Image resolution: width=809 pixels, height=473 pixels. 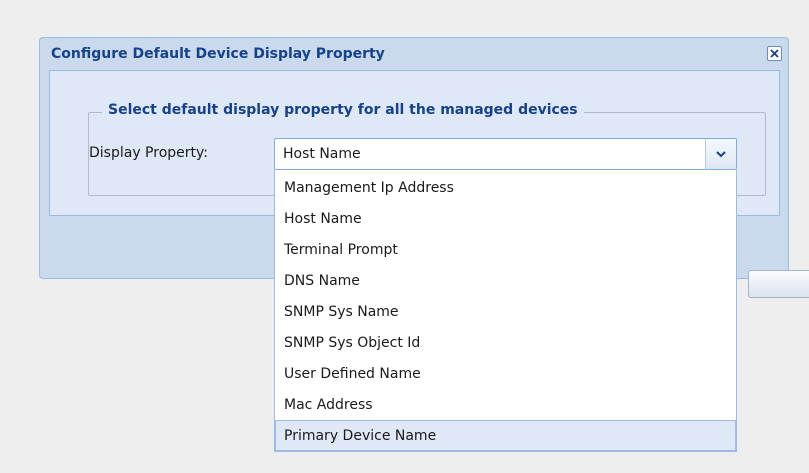 I want to click on dropdown-option: DNS Name, so click(x=505, y=280).